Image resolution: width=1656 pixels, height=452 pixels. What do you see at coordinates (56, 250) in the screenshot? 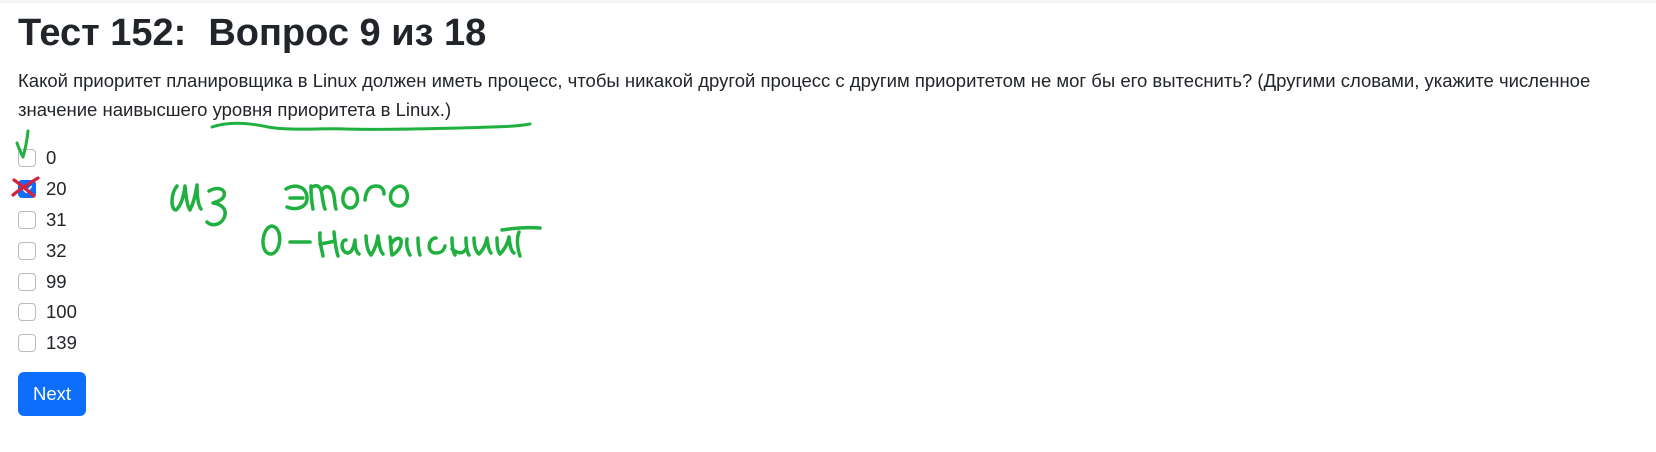
I see `option-label: 32` at bounding box center [56, 250].